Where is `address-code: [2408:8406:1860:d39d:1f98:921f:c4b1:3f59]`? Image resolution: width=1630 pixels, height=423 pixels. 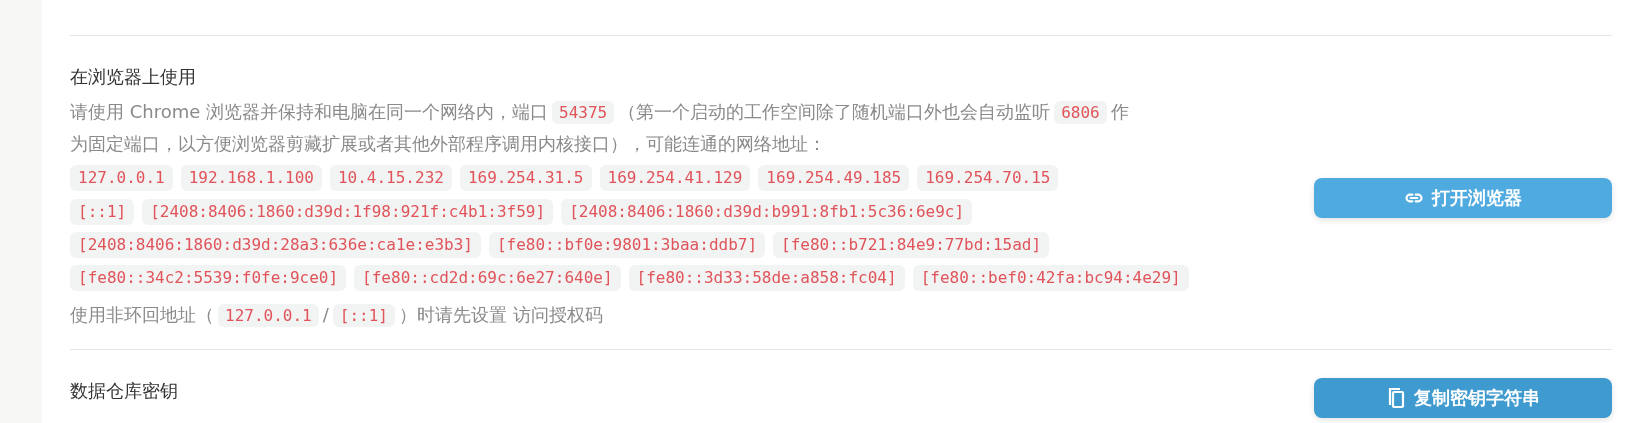 address-code: [2408:8406:1860:d39d:1f98:921f:c4b1:3f59] is located at coordinates (348, 212).